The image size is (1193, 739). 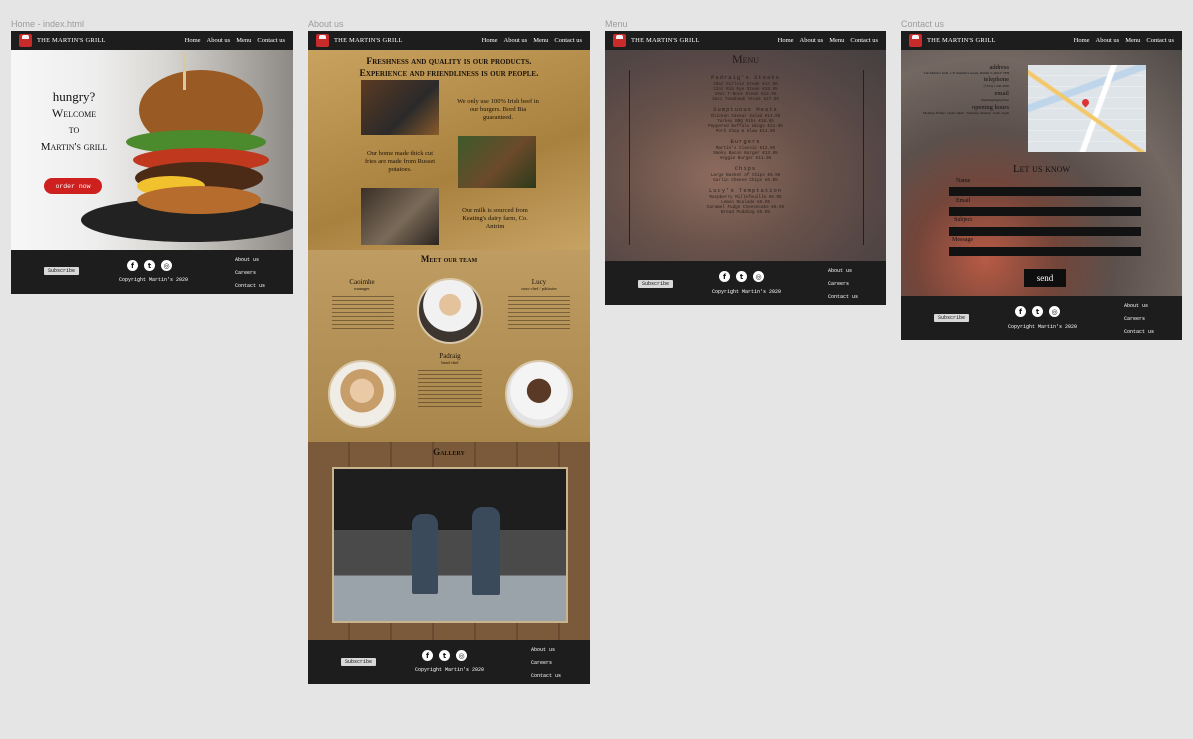 I want to click on menu-title: Menu, so click(x=745, y=59).